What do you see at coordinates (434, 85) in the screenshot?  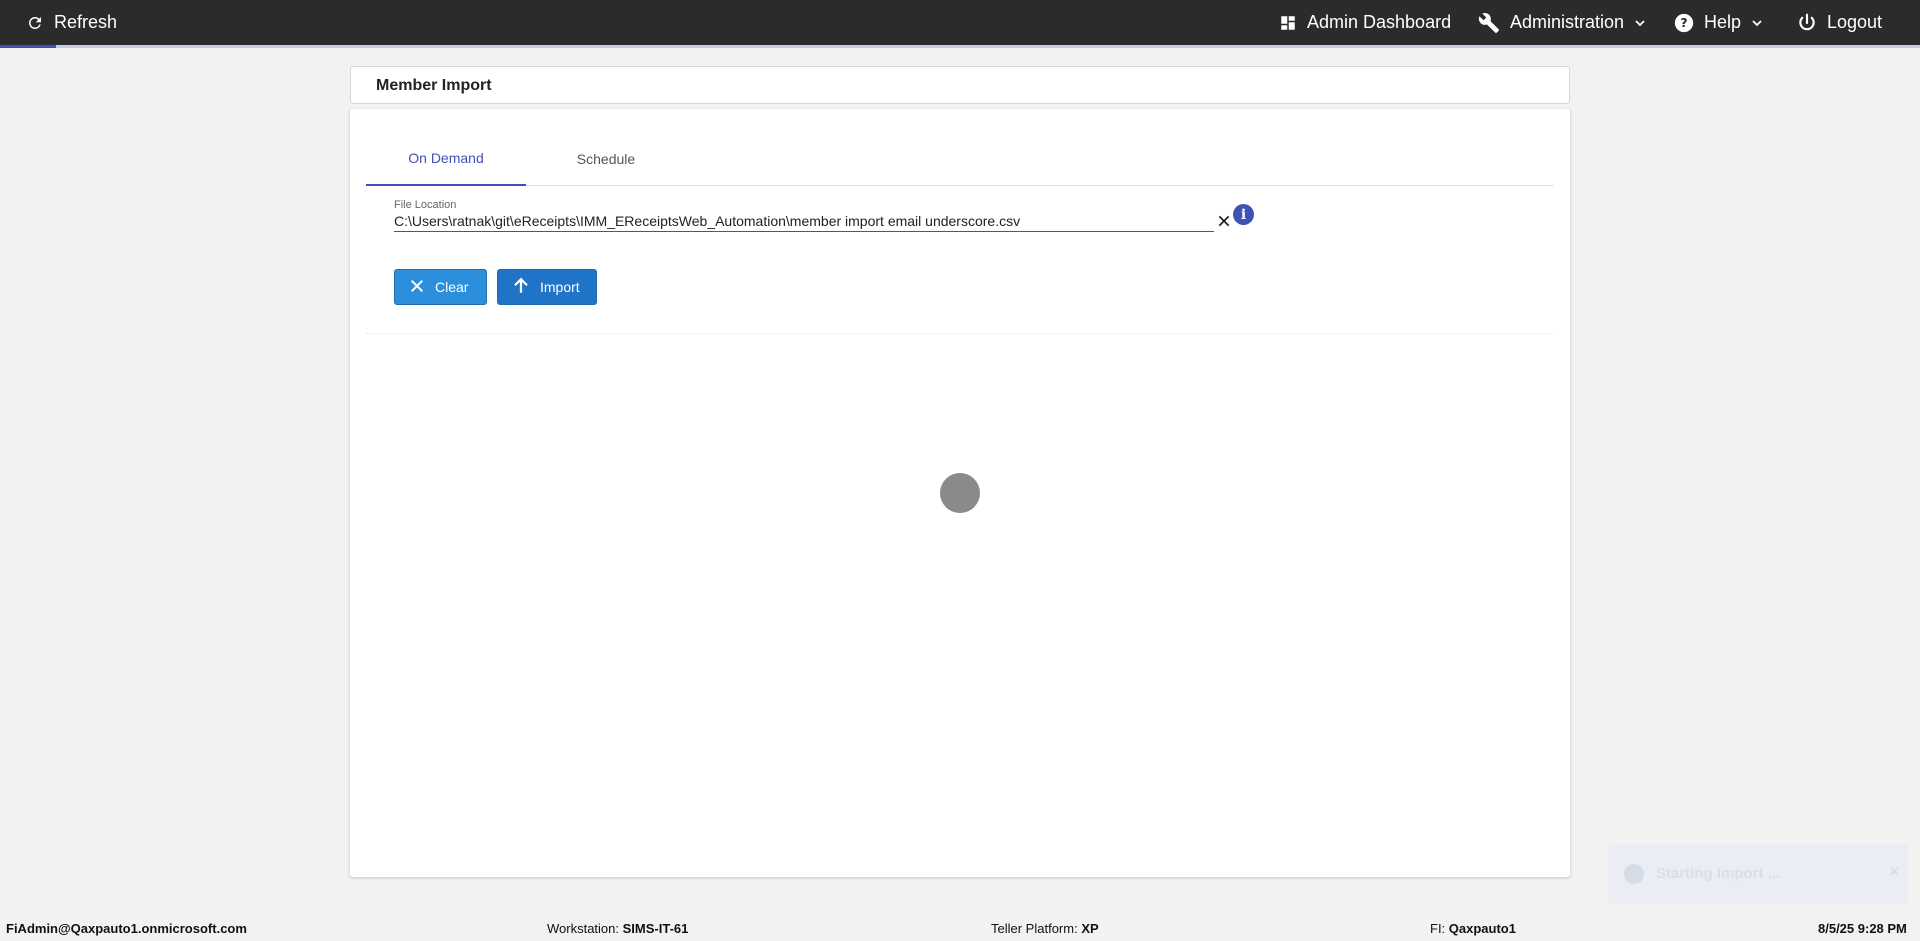 I see `page-title: Member Import` at bounding box center [434, 85].